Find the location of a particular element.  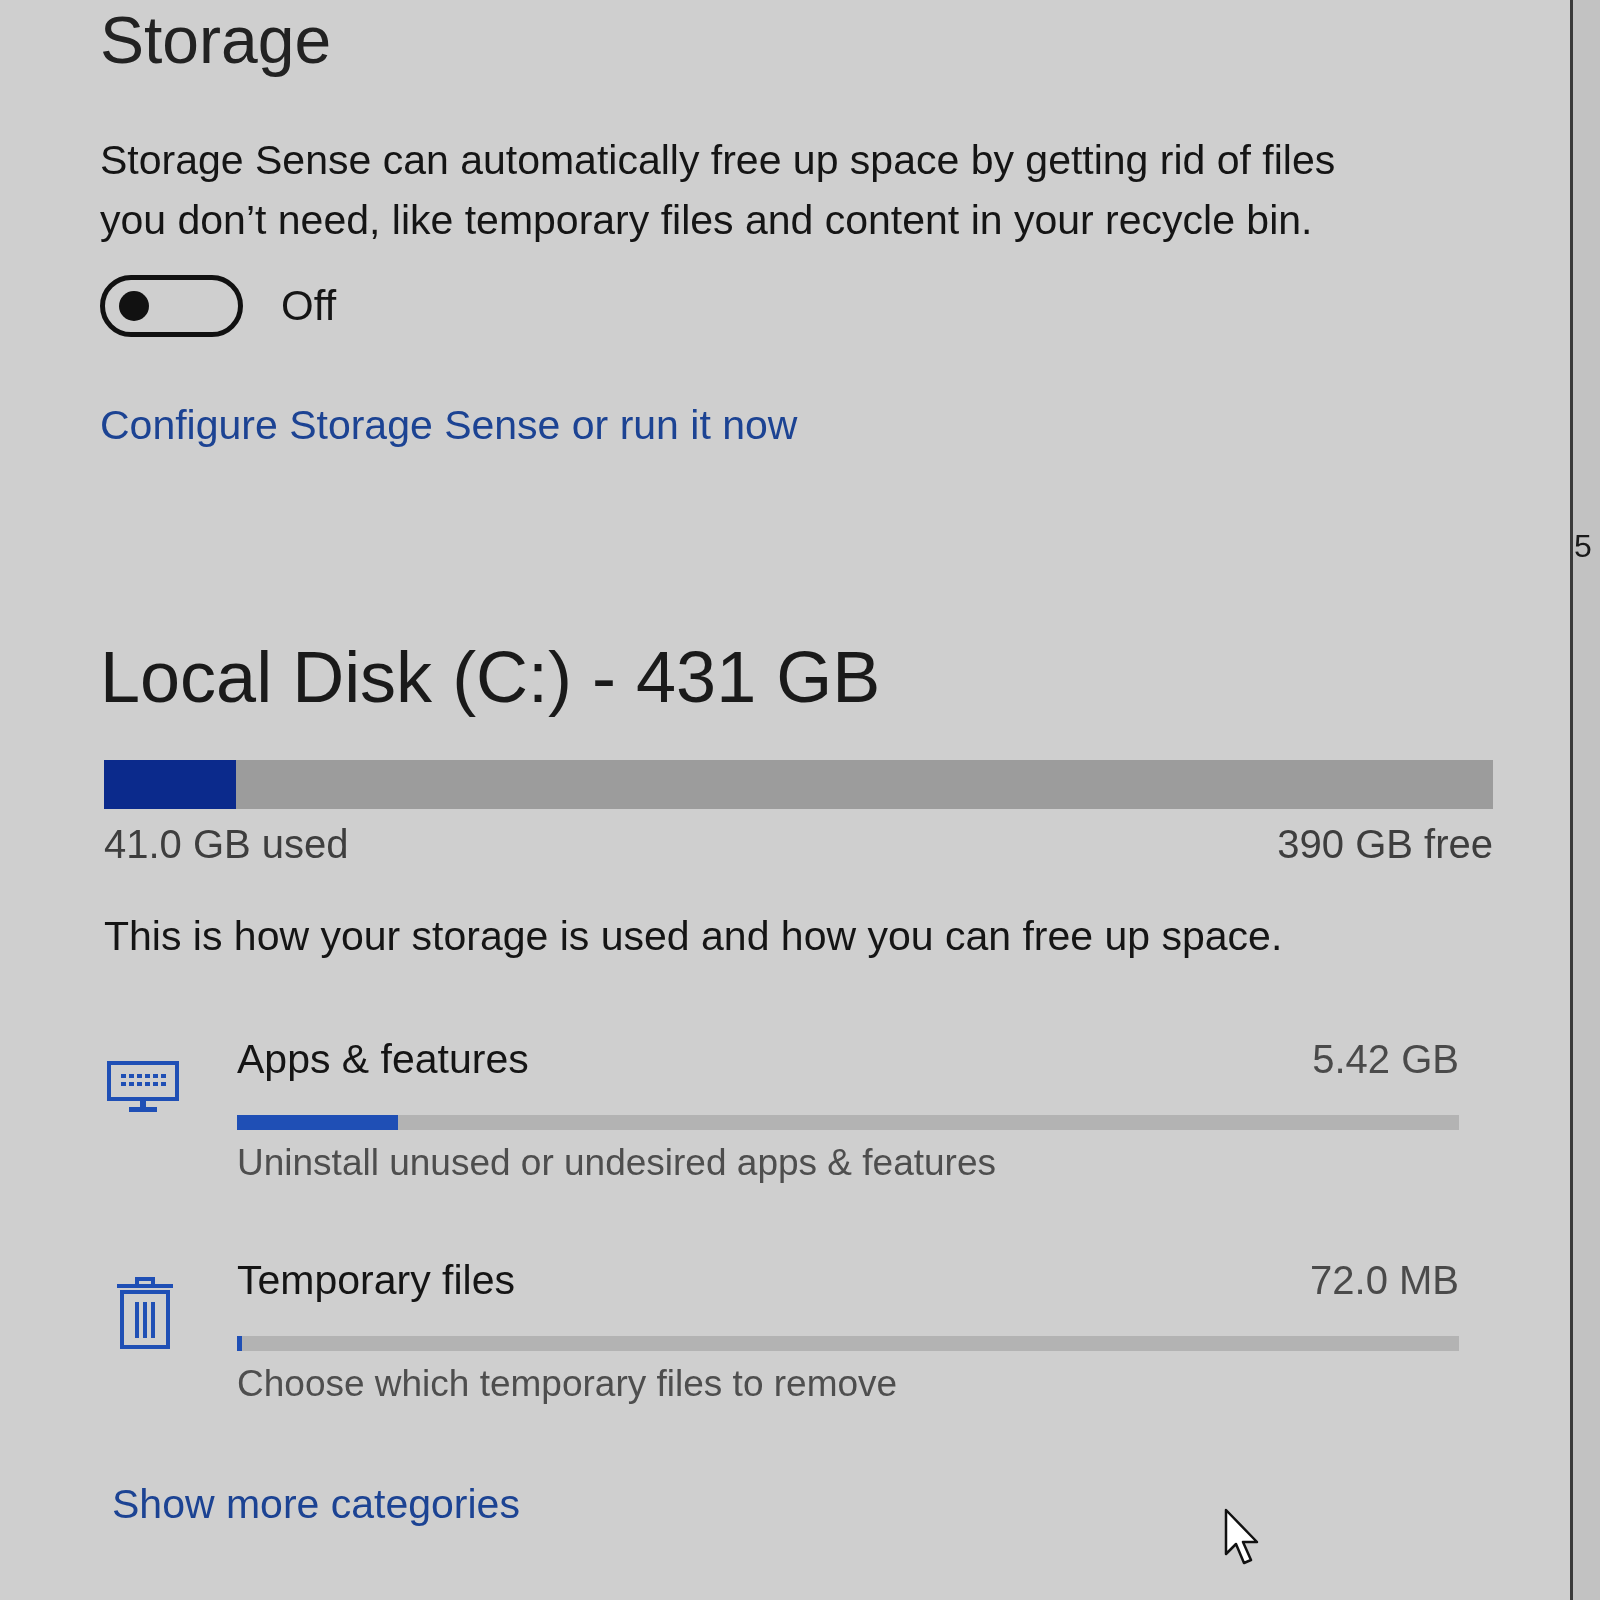

monitor-icon is located at coordinates (143, 1087).